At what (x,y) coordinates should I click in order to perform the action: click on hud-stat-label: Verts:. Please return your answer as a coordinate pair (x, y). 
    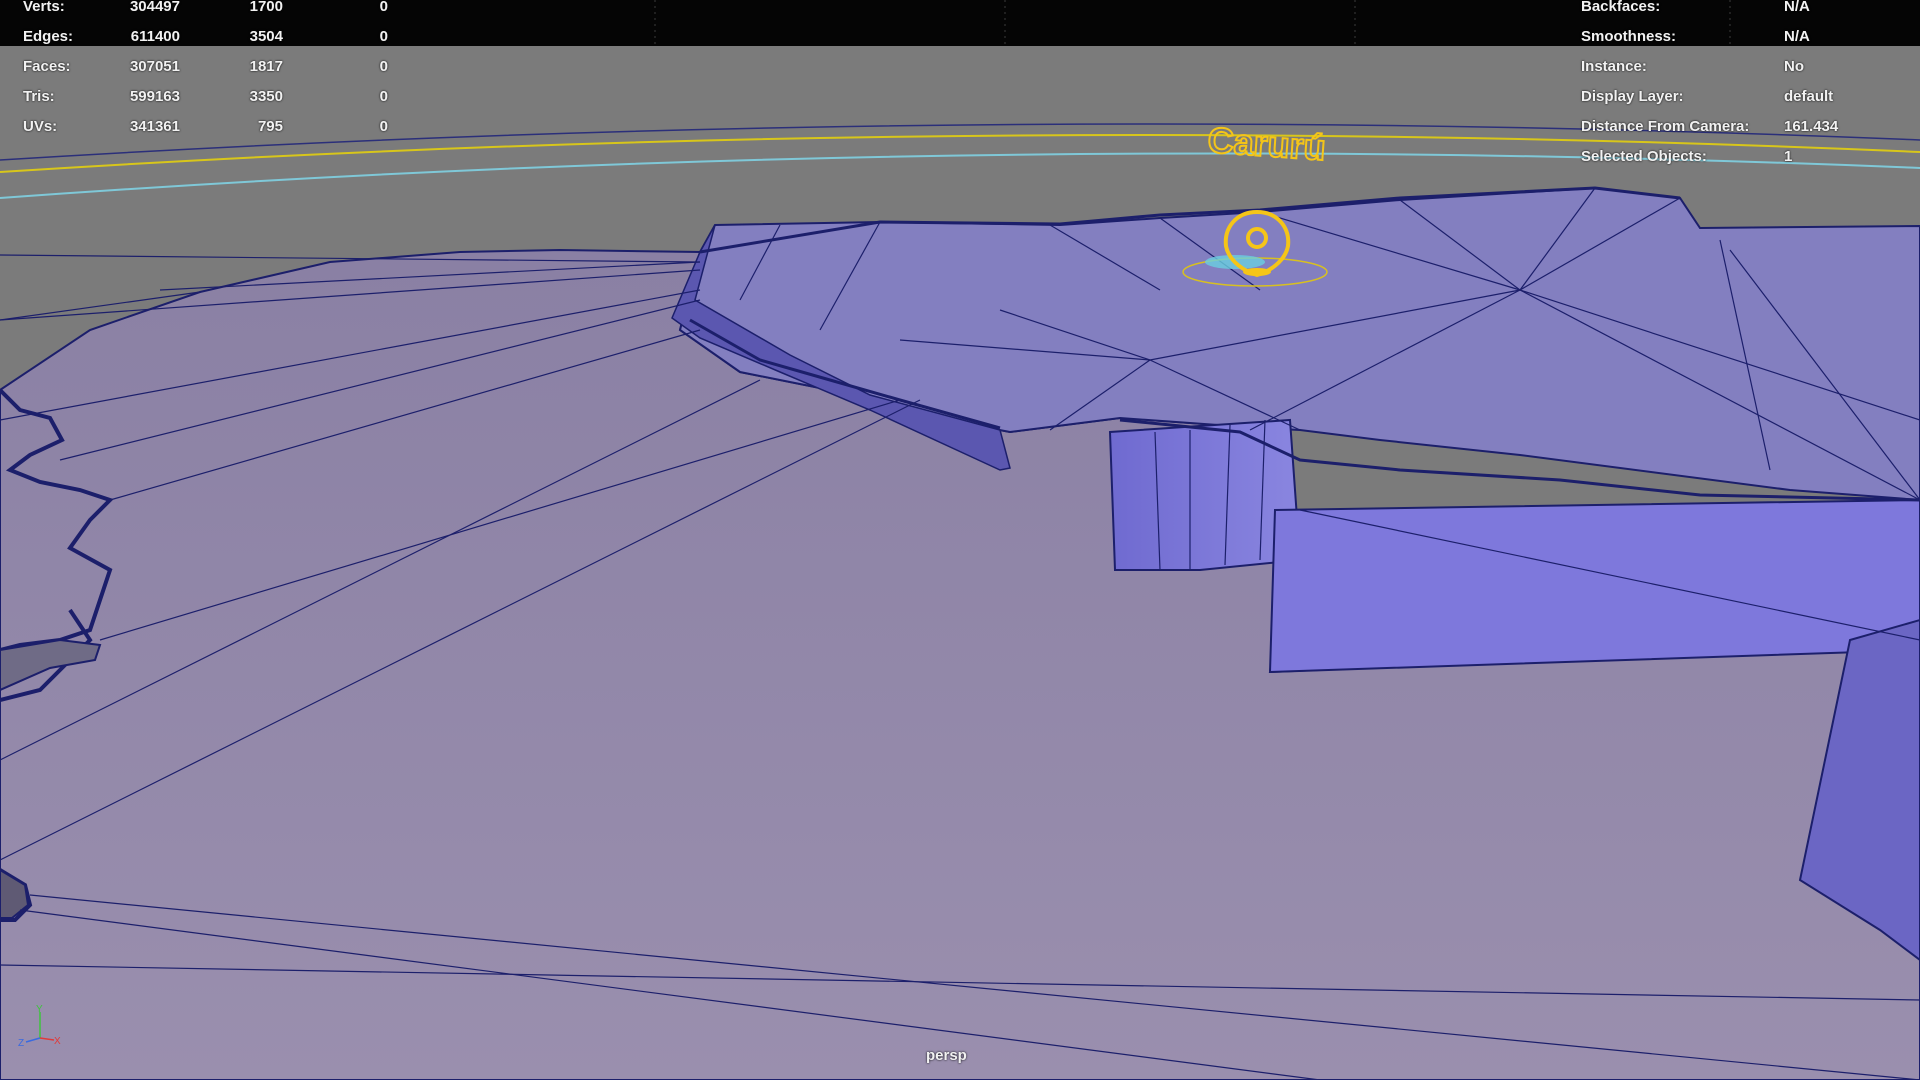
    Looking at the image, I should click on (44, 7).